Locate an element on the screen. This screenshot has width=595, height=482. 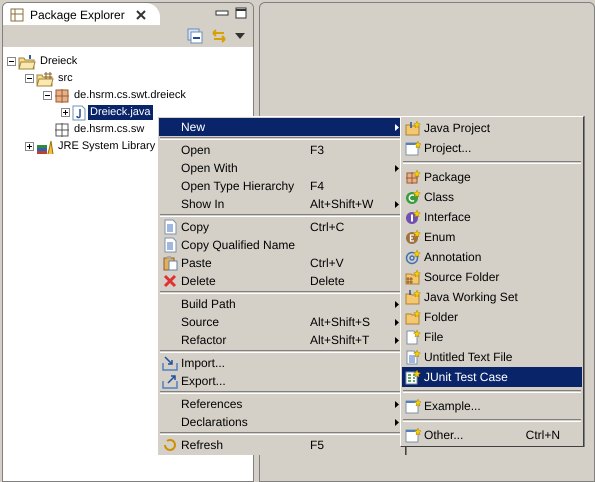
menu-item: Java Working Set is located at coordinates (492, 297).